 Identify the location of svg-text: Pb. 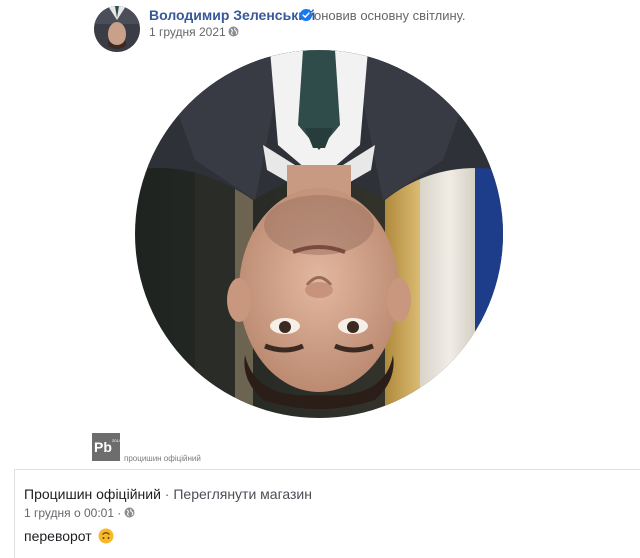
(103, 447).